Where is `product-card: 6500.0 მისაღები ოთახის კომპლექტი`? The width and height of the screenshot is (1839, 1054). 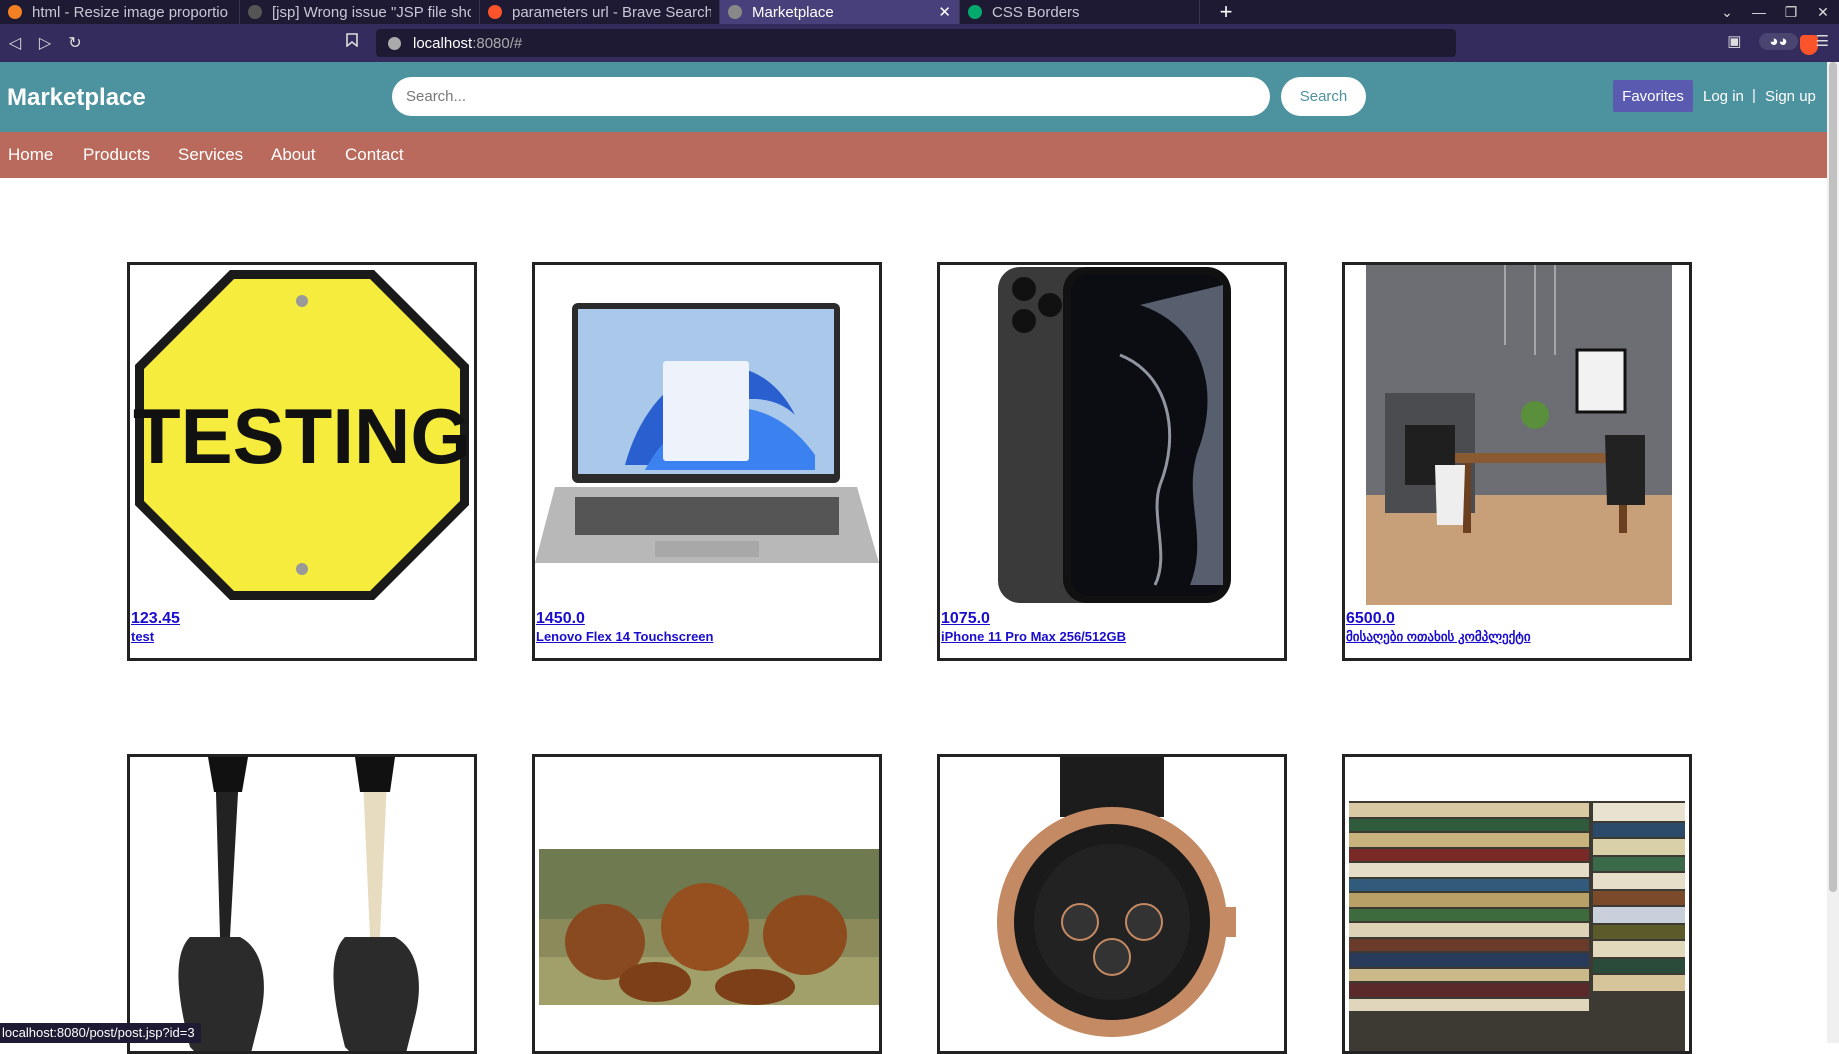
product-card: 6500.0 მისაღები ოთახის კომპლექტი is located at coordinates (1517, 461).